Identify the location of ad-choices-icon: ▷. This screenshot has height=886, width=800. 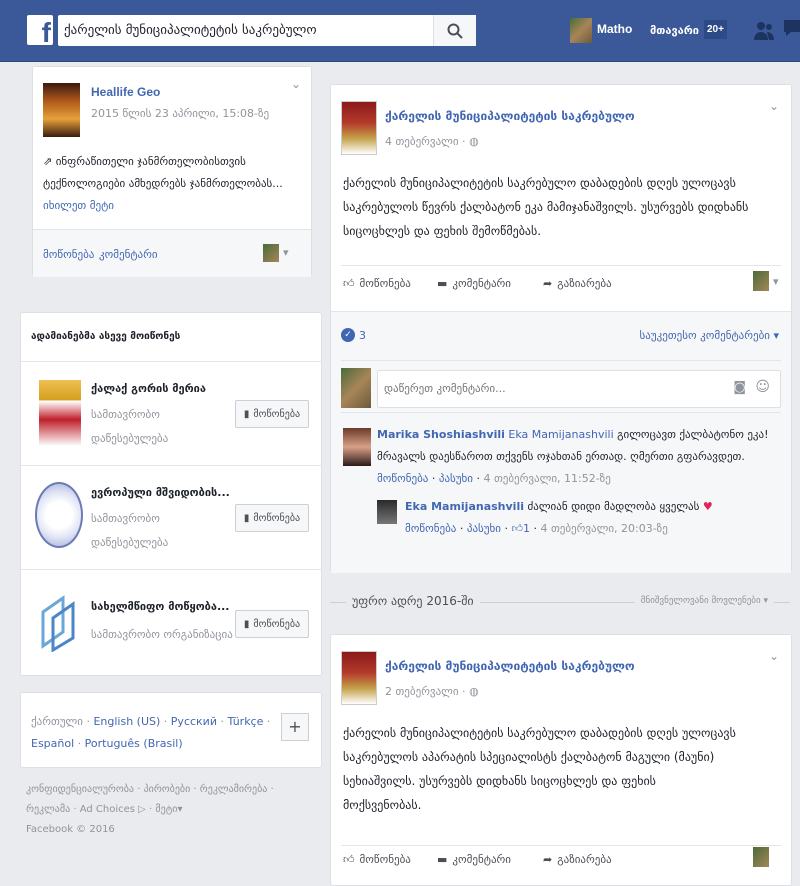
(140, 809).